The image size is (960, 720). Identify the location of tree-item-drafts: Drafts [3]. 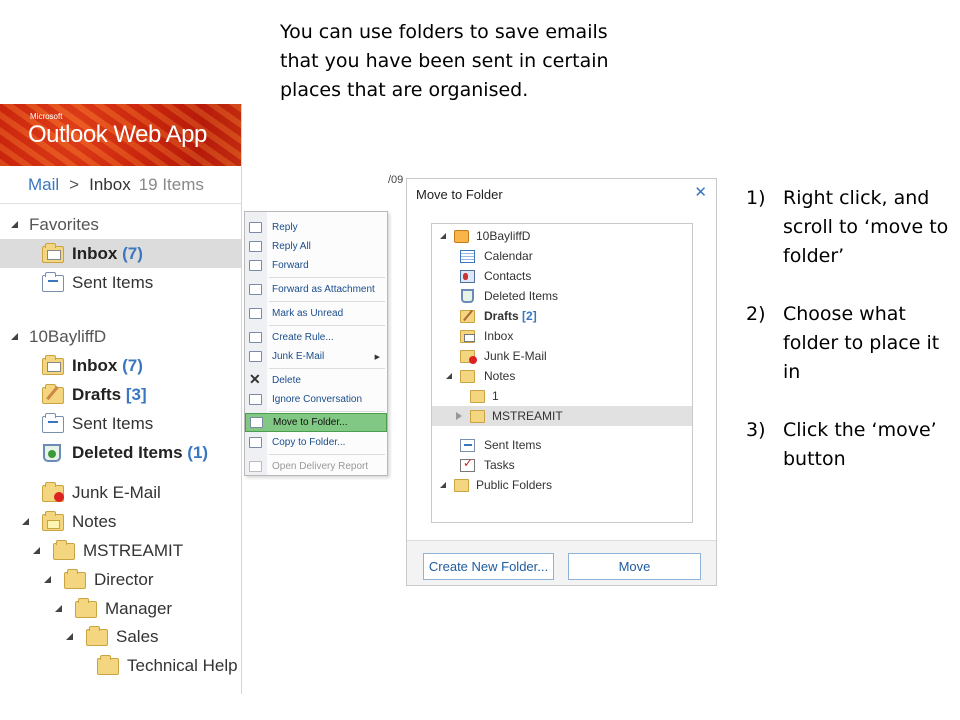
(120, 394).